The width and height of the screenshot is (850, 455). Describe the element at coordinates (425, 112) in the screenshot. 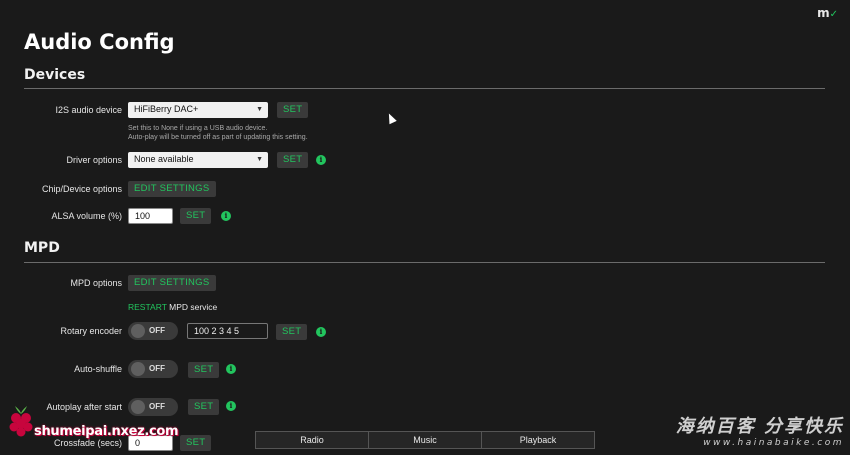

I see `i2s-row: I2S audio device HiFiBerry DAC+ ▼ SET` at that location.